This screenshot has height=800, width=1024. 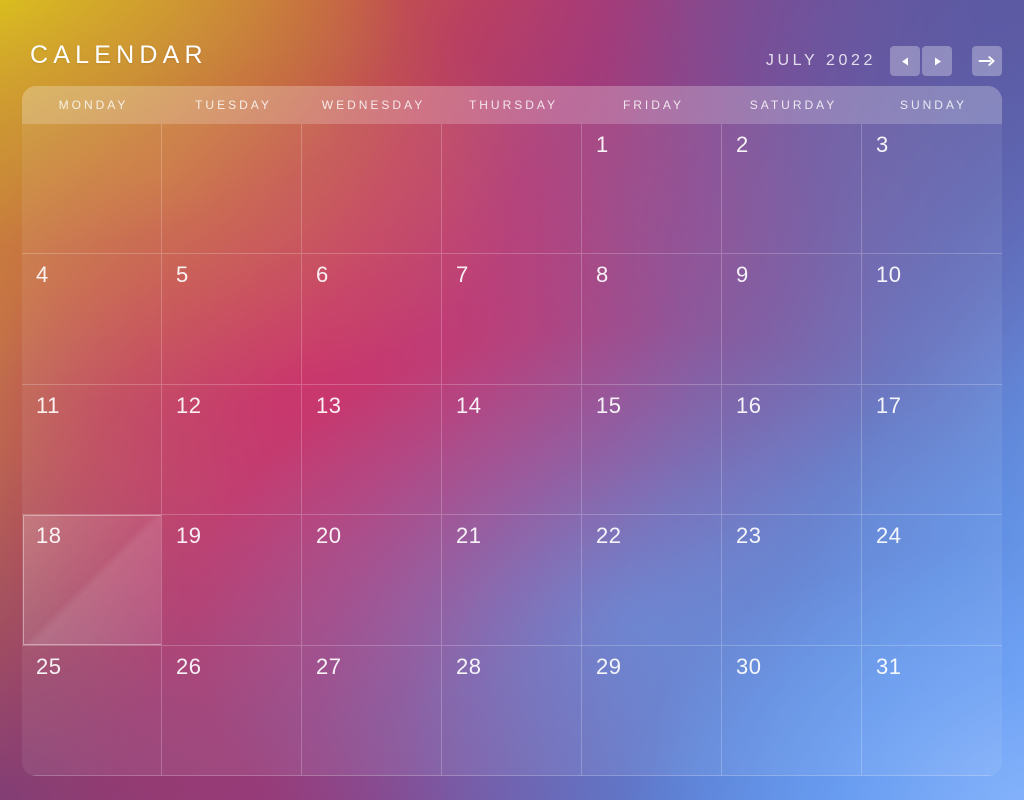 I want to click on day-number: 4, so click(x=42, y=275).